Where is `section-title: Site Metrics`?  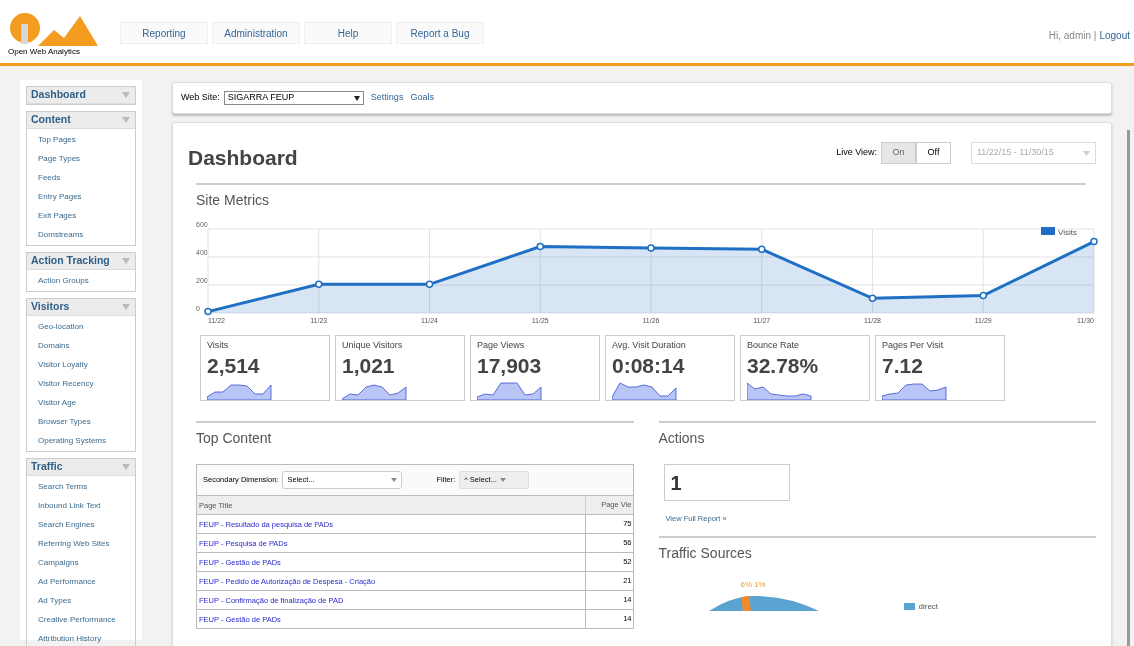
section-title: Site Metrics is located at coordinates (233, 200).